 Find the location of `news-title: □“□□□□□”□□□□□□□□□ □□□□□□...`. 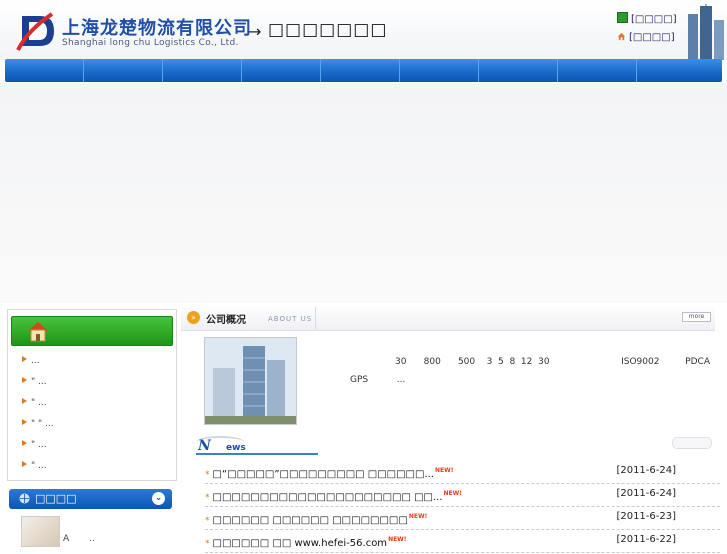

news-title: □“□□□□□”□□□□□□□□□ □□□□□□... is located at coordinates (324, 474).